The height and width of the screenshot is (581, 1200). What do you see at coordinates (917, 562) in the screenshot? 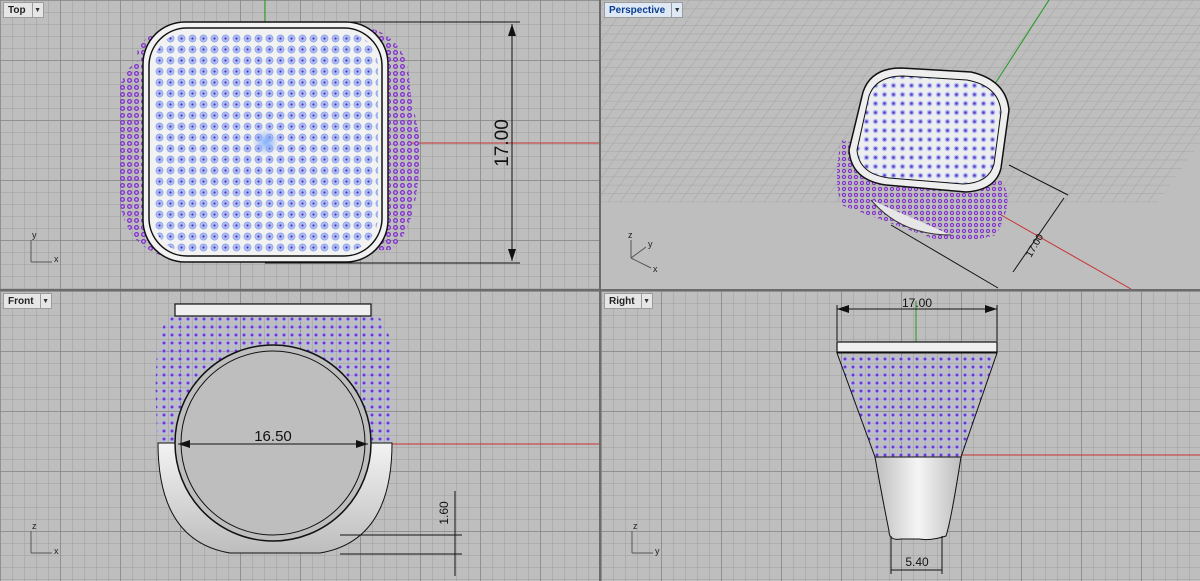
I see `dimension-text: 5.40` at bounding box center [917, 562].